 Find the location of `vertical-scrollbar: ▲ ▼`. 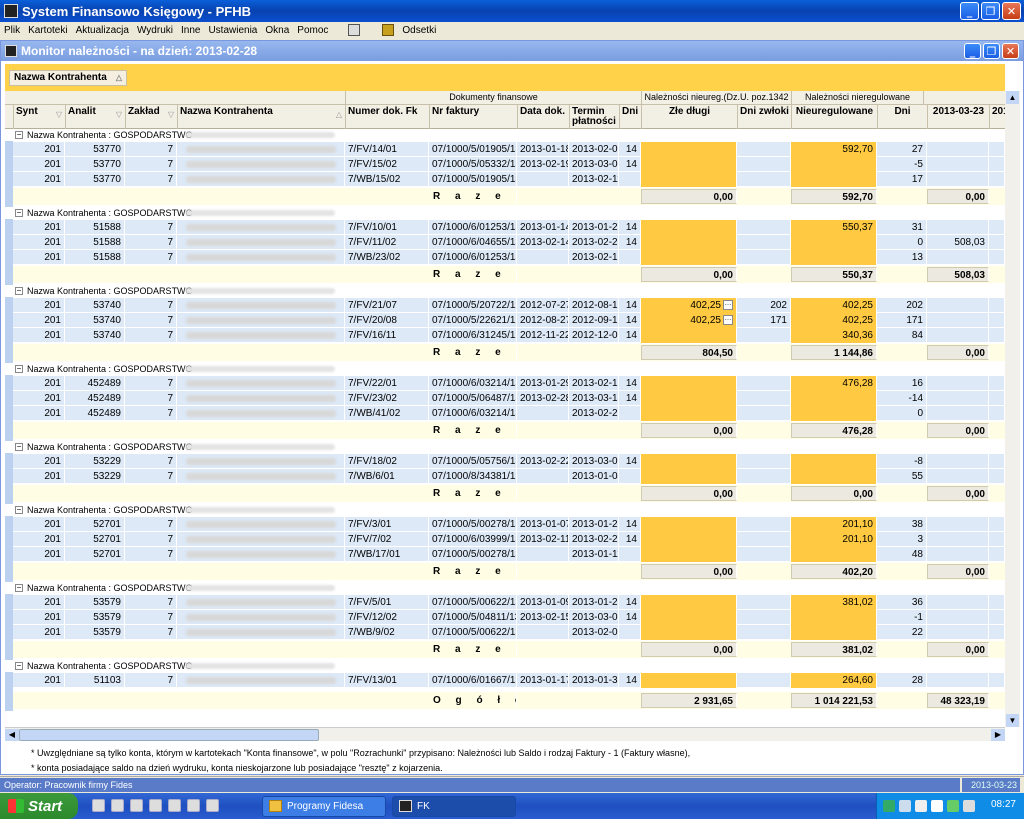

vertical-scrollbar: ▲ ▼ is located at coordinates (1012, 409).